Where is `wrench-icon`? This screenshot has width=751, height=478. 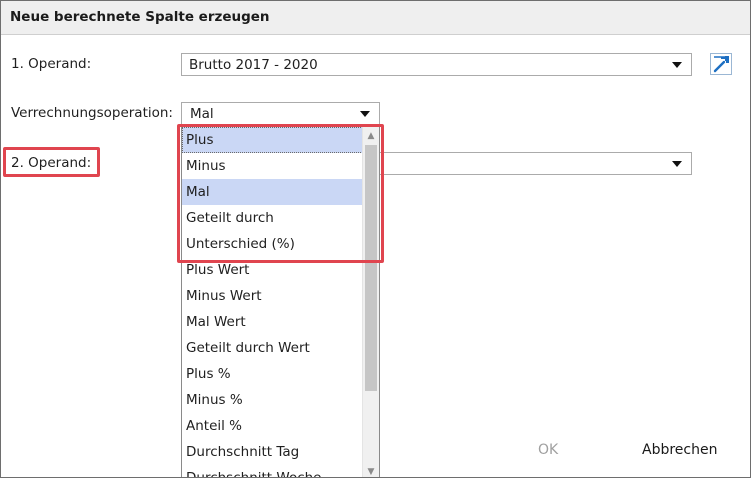 wrench-icon is located at coordinates (721, 64).